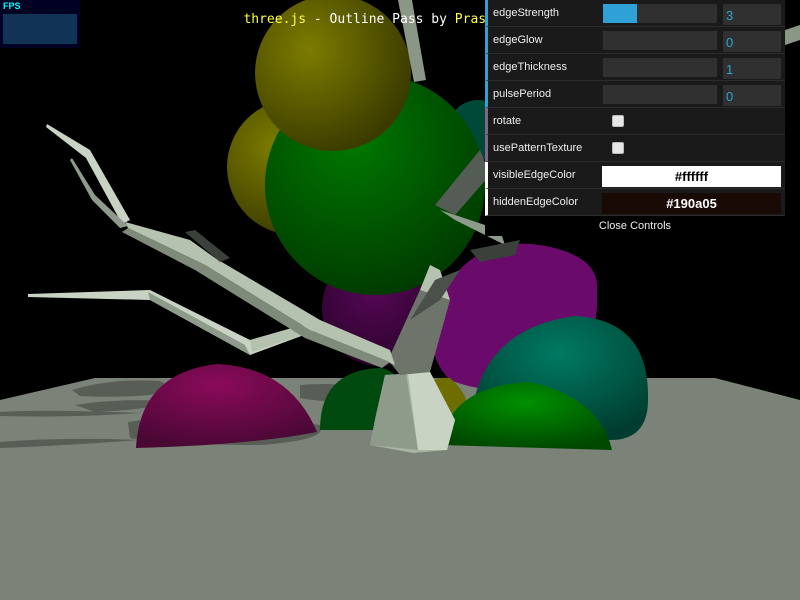 The image size is (800, 600). Describe the element at coordinates (752, 68) in the screenshot. I see `edge-thickness-input: 1` at that location.